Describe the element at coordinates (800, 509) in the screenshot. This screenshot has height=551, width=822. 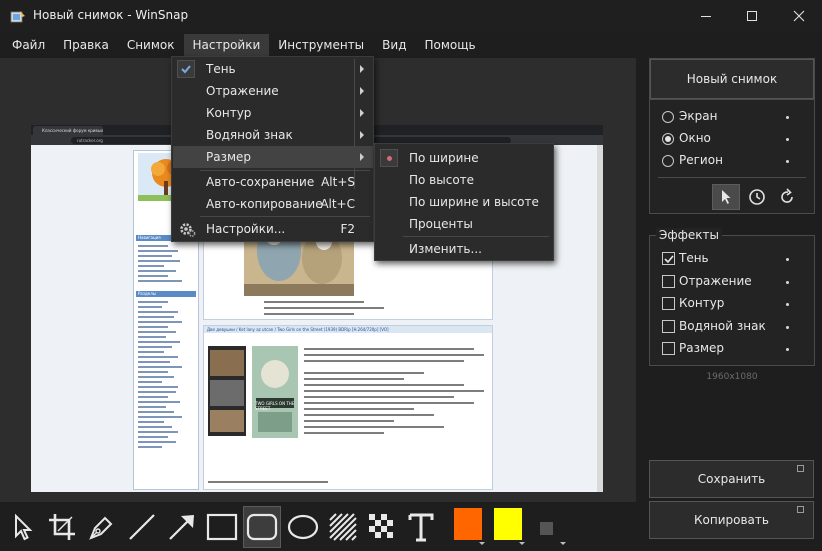
I see `auto-copy-indicator` at that location.